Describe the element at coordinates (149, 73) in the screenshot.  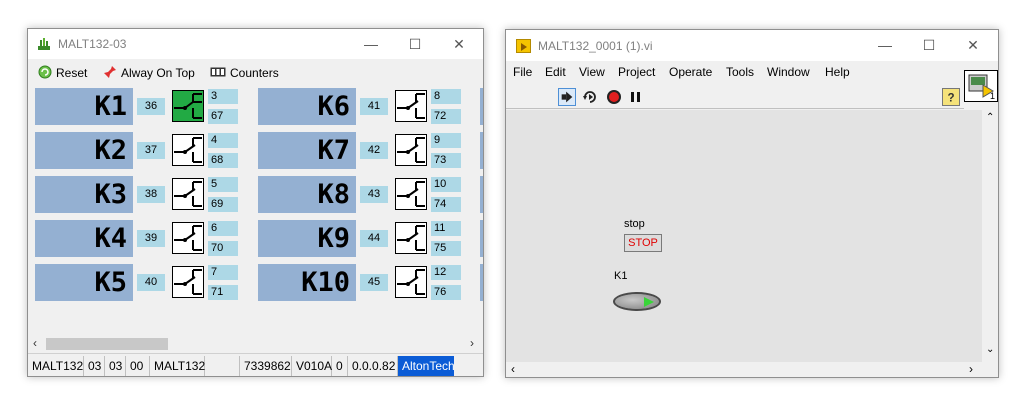
I see `always-on-top-menu-item: Alway On Top` at that location.